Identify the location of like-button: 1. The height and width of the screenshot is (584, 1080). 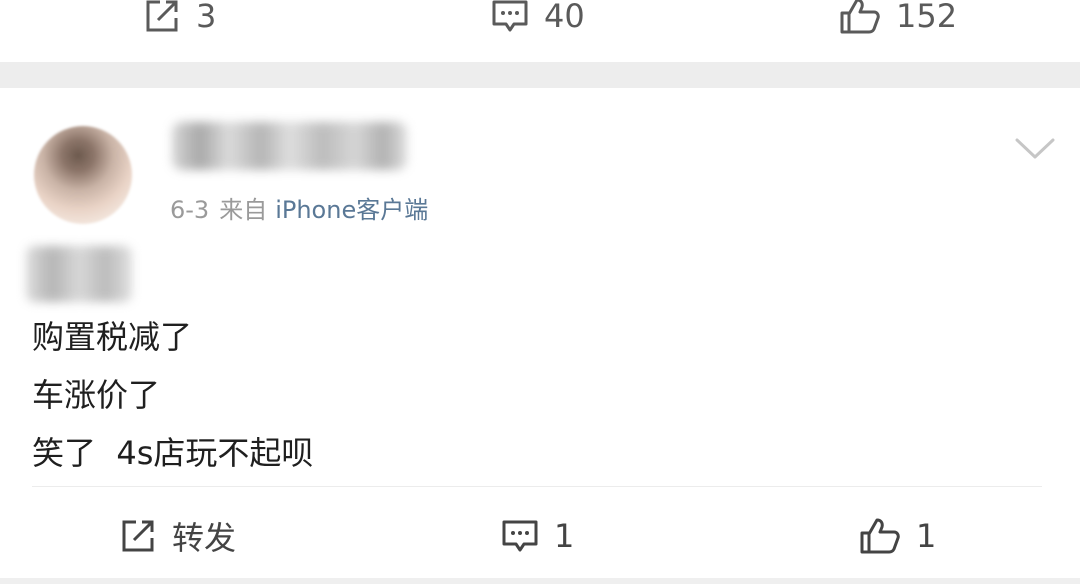
(897, 536).